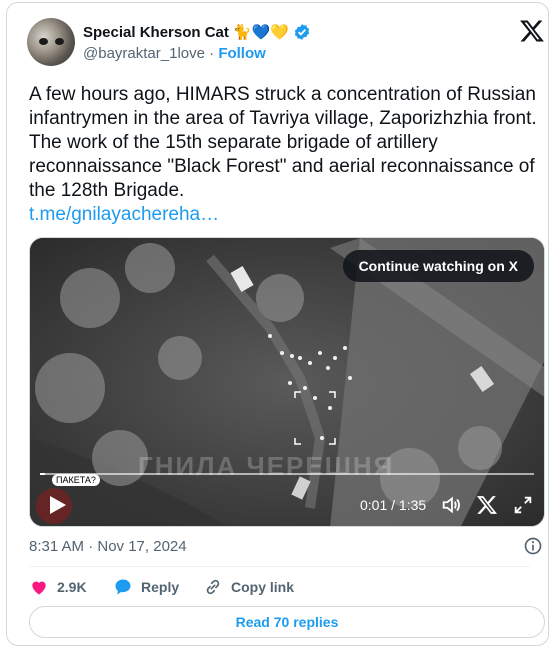 Image resolution: width=556 pixels, height=651 pixels. What do you see at coordinates (76, 480) in the screenshot?
I see `video-overlay-bubble: ПАКЕТА?` at bounding box center [76, 480].